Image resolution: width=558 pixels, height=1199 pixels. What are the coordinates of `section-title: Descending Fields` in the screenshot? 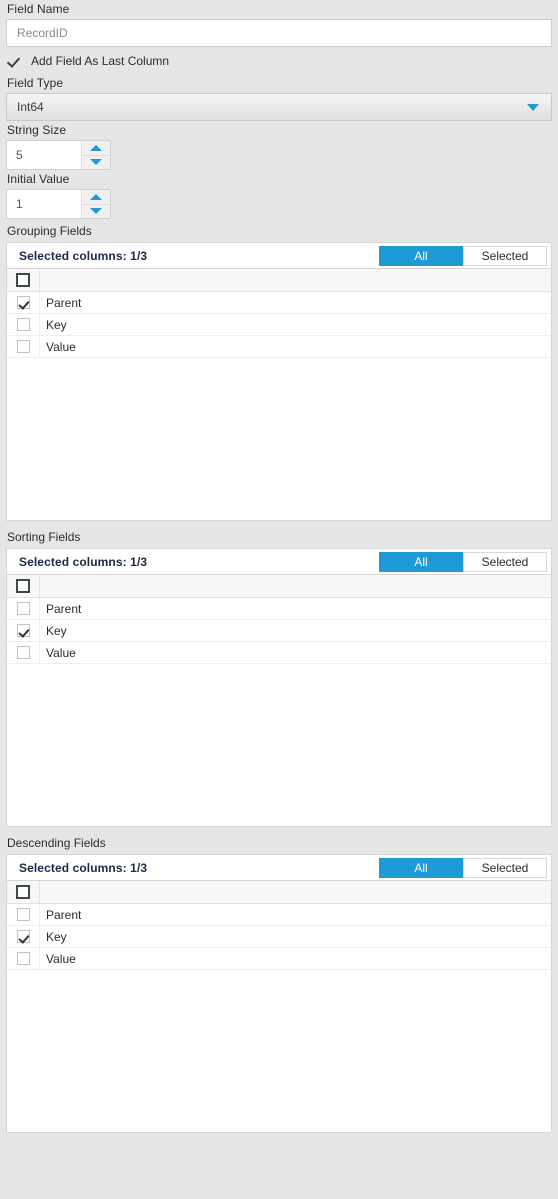 It's located at (56, 843).